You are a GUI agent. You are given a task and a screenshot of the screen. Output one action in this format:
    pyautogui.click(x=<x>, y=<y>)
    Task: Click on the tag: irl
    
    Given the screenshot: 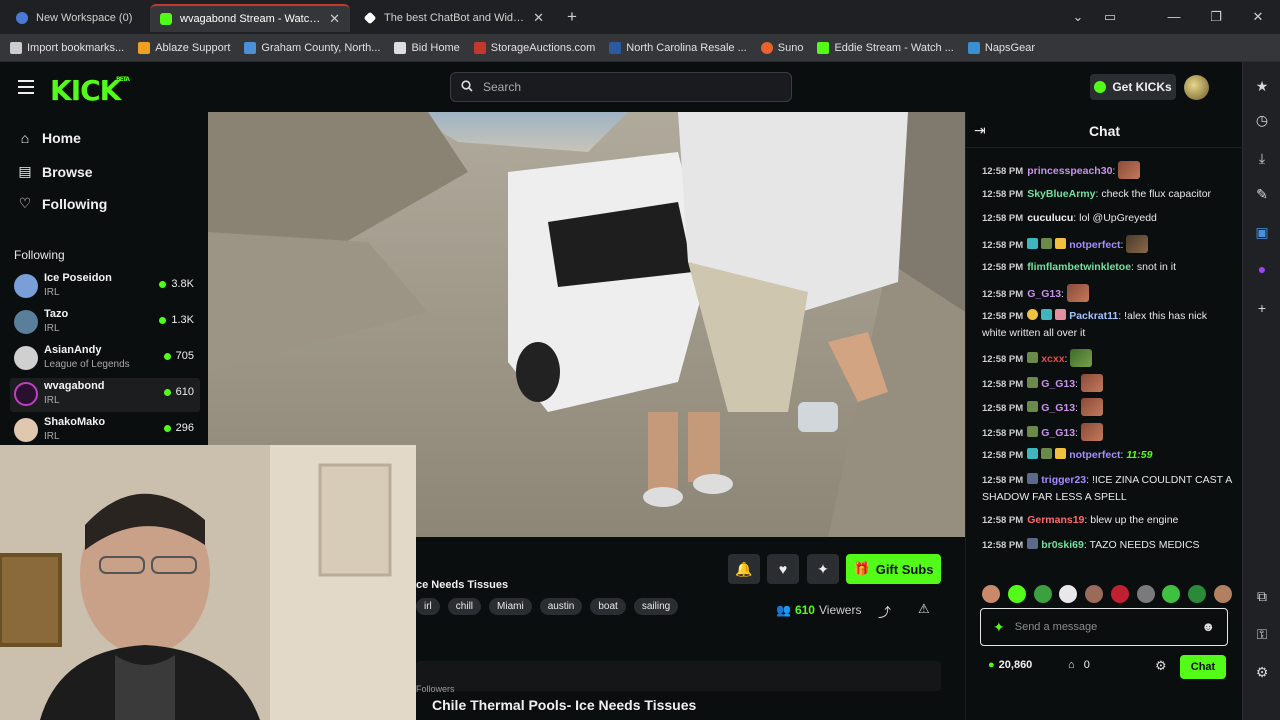 What is the action you would take?
    pyautogui.click(x=428, y=606)
    